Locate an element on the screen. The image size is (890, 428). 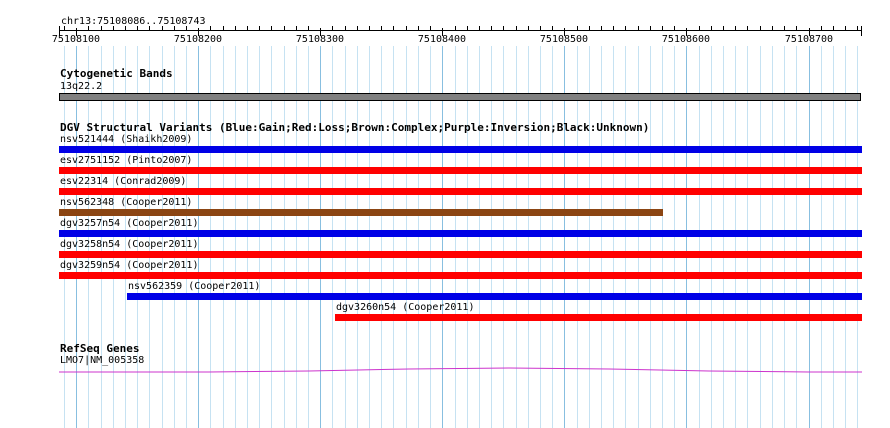
feature-label-0: nsv521444 (Shaikh2009) is located at coordinates (126, 139).